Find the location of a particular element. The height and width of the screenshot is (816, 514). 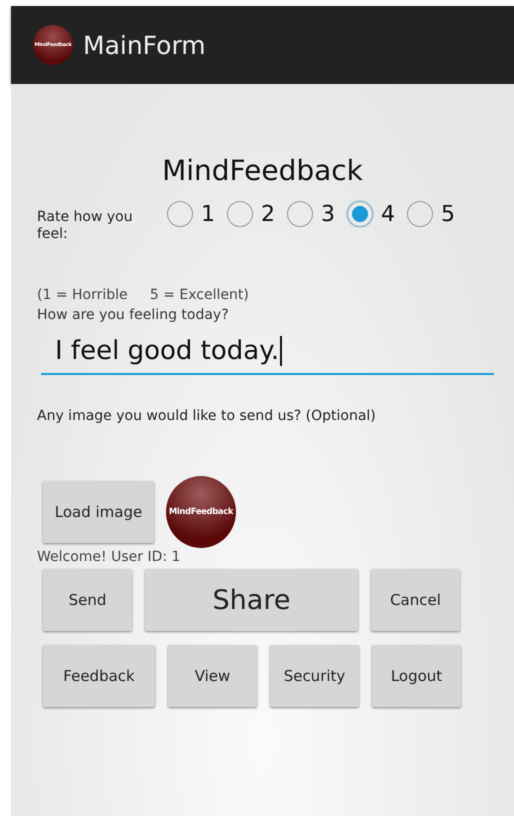

window-title: MainForm is located at coordinates (144, 45).